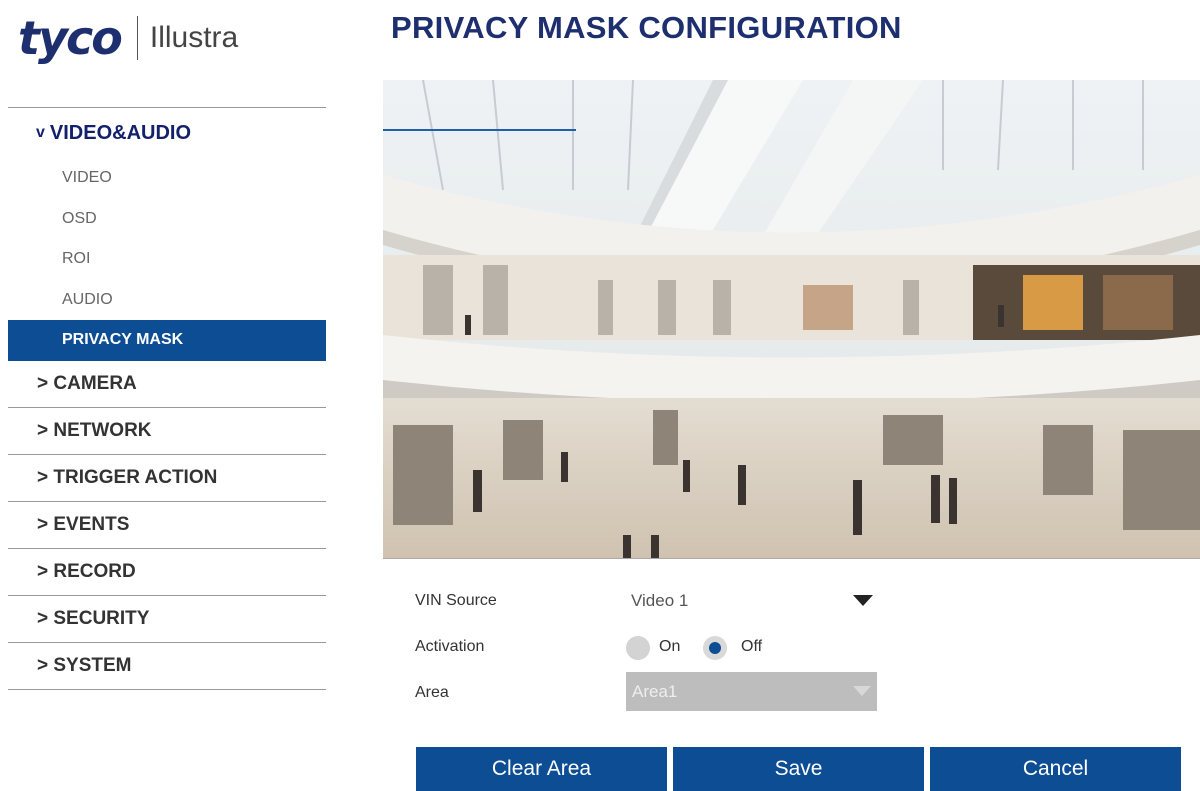 This screenshot has width=1200, height=791. Describe the element at coordinates (655, 691) in the screenshot. I see `area-select-value: Area1` at that location.